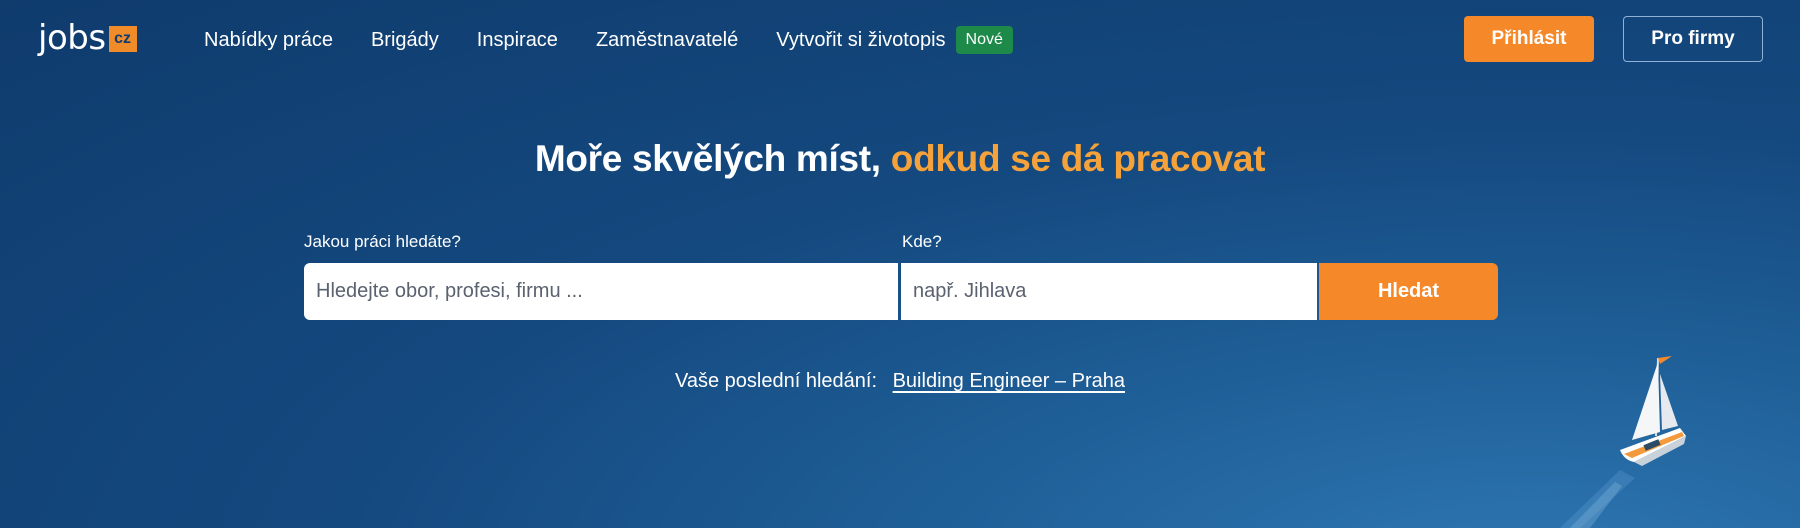  I want to click on recent-search-link: Building Engineer – Praha, so click(1009, 381).